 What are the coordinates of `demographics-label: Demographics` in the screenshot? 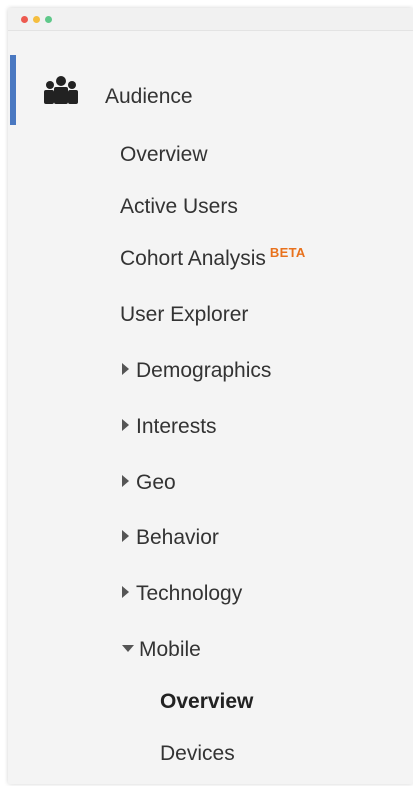 It's located at (204, 370).